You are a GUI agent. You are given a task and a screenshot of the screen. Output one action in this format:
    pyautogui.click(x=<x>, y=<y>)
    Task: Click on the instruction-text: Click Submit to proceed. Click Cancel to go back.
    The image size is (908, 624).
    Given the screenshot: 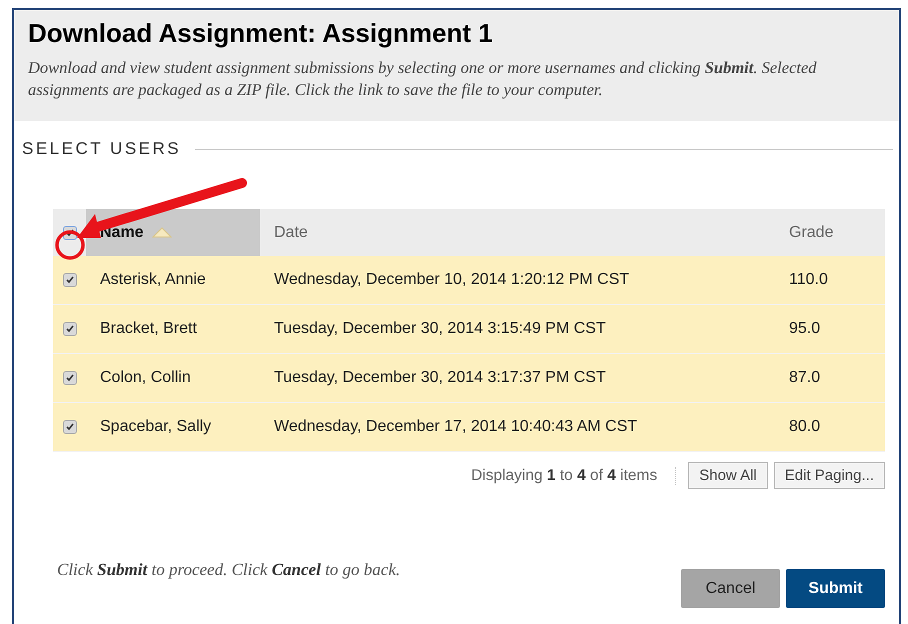 What is the action you would take?
    pyautogui.click(x=228, y=570)
    